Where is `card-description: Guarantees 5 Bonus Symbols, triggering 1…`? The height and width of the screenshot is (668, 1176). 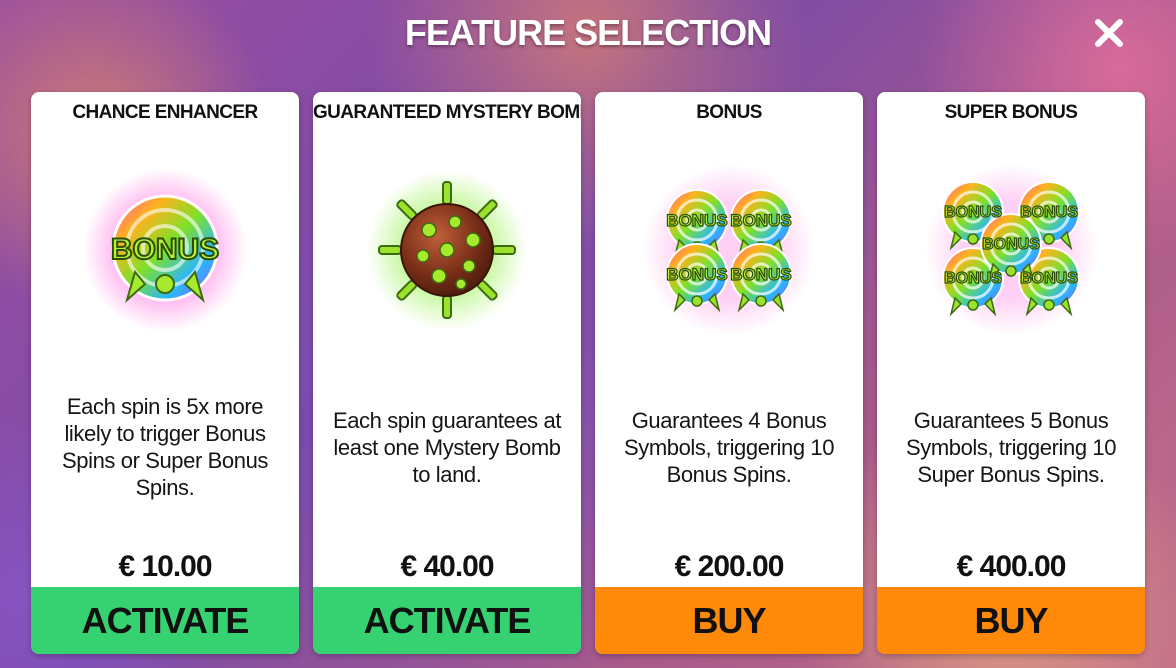 card-description: Guarantees 5 Bonus Symbols, triggering 1… is located at coordinates (1011, 447).